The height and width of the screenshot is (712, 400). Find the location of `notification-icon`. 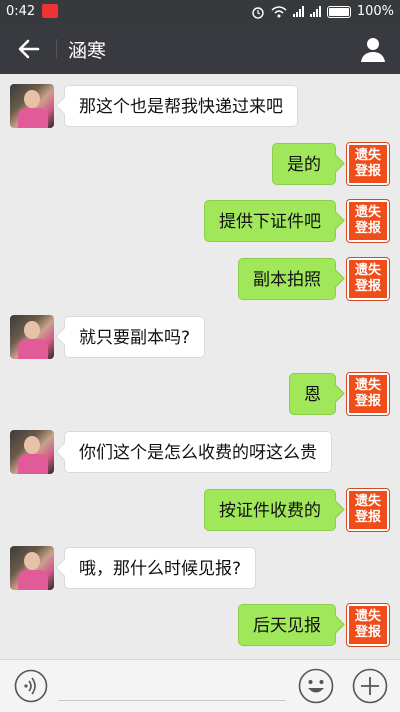

notification-icon is located at coordinates (50, 11).